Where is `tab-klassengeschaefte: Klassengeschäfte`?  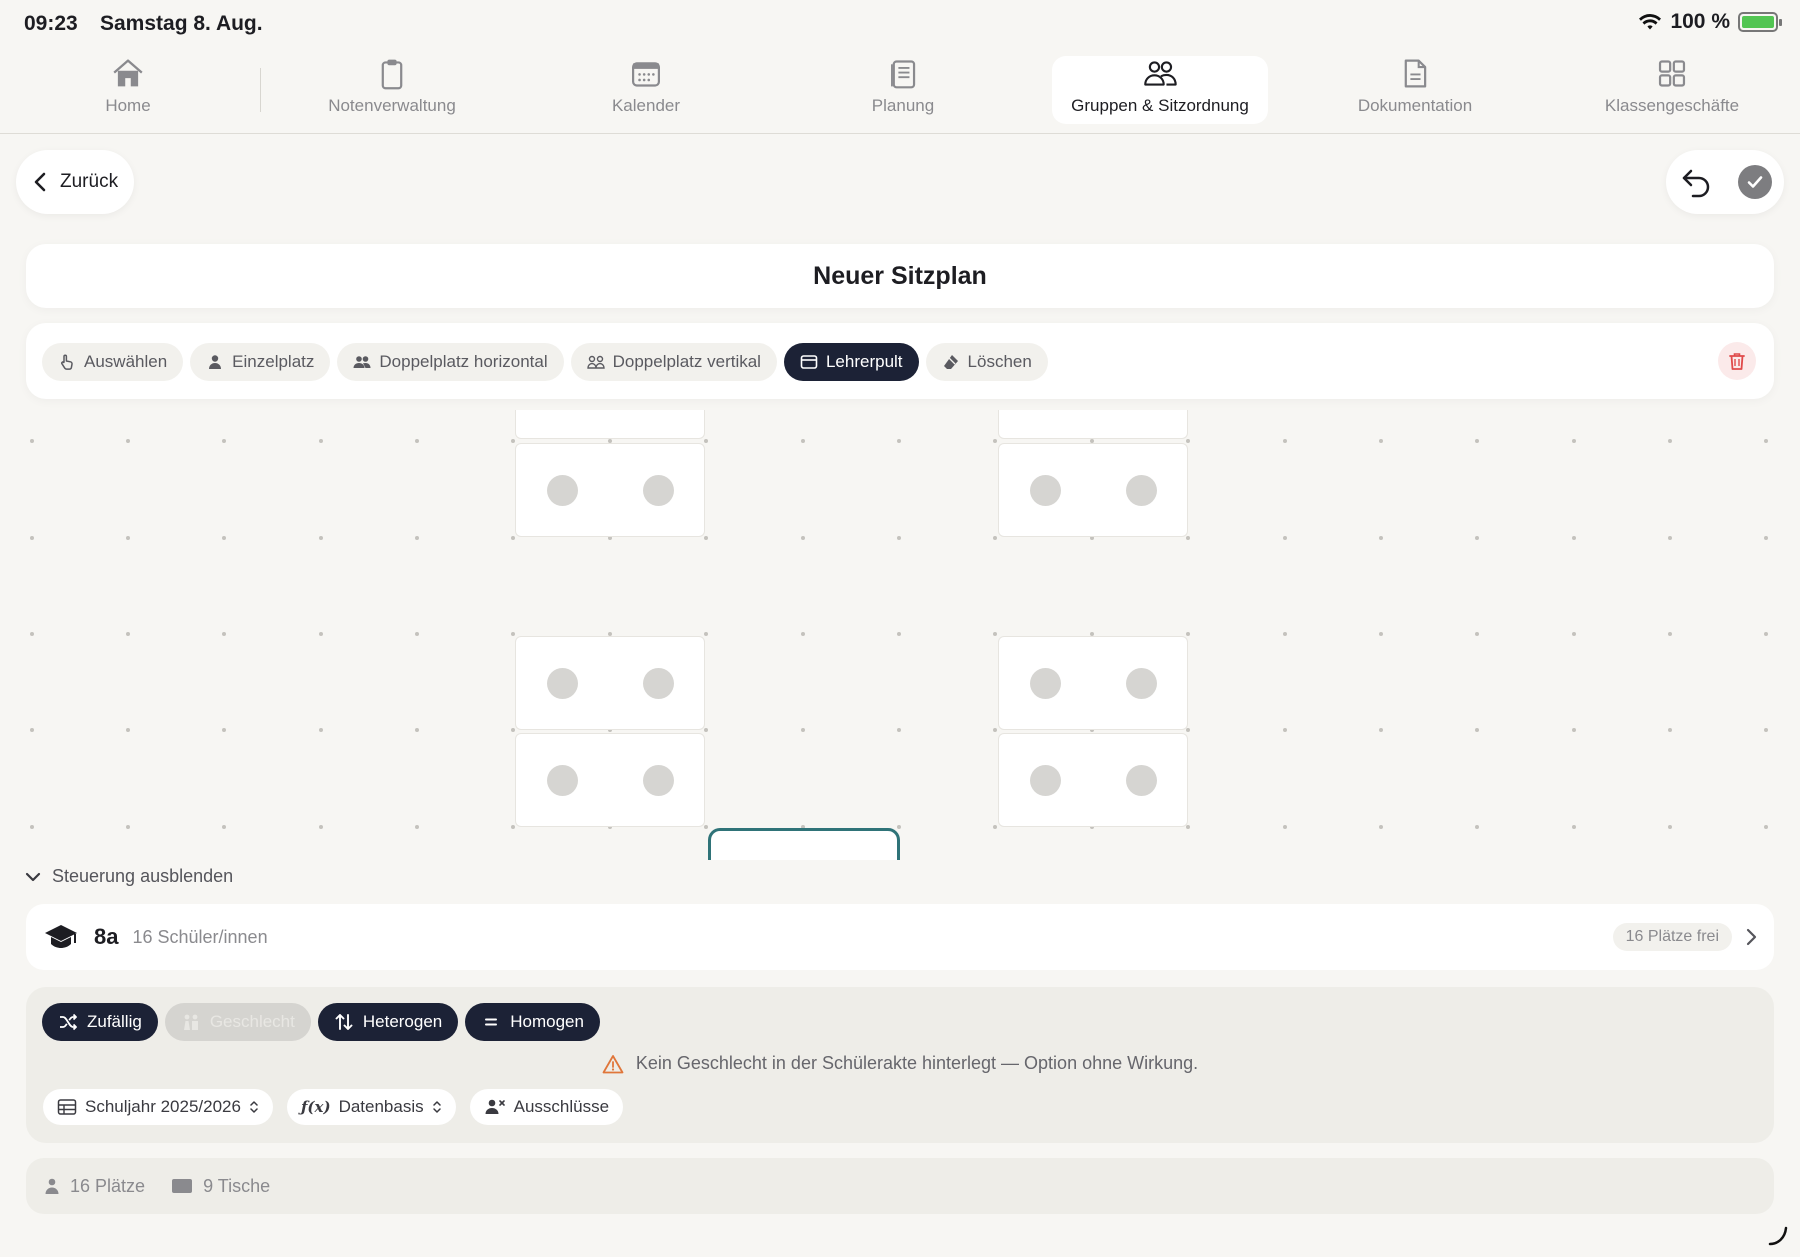
tab-klassengeschaefte: Klassengeschäfte is located at coordinates (1672, 90).